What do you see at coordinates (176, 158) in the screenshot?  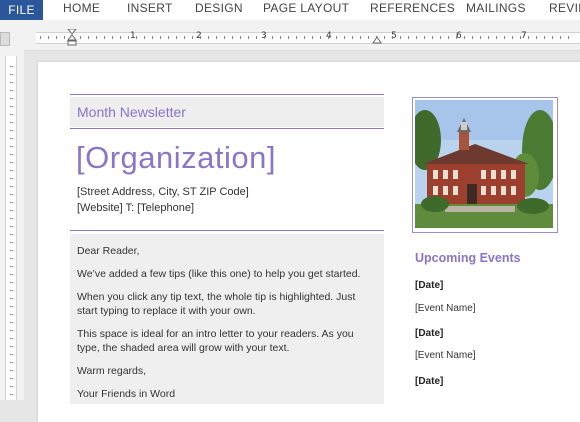 I see `organization-title: [Organization]` at bounding box center [176, 158].